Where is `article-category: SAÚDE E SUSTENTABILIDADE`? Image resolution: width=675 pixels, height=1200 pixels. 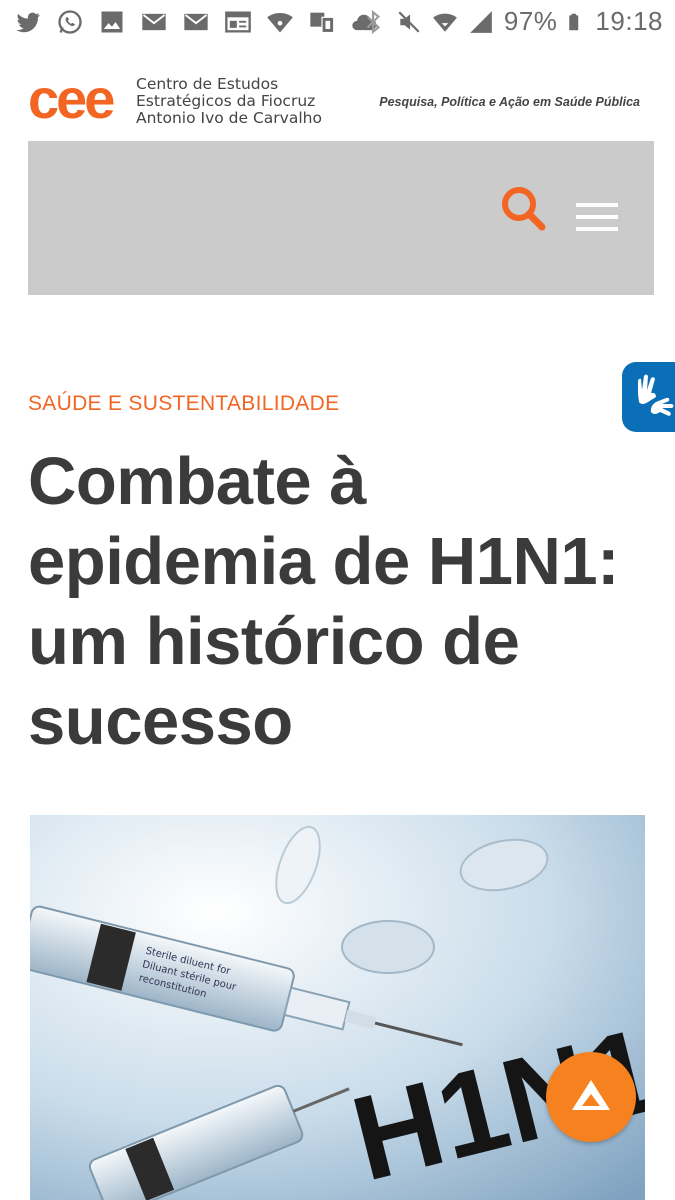
article-category: SAÚDE E SUSTENTABILIDADE is located at coordinates (183, 404).